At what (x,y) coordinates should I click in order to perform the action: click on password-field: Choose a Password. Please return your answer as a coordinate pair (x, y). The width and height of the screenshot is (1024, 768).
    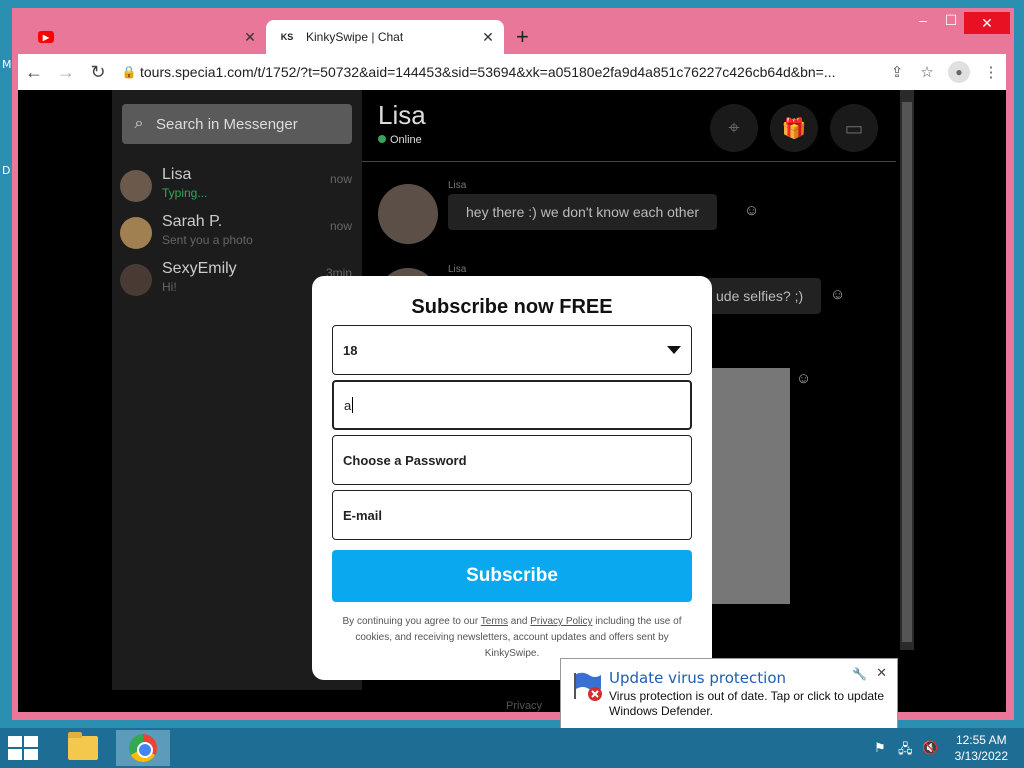
    Looking at the image, I should click on (512, 460).